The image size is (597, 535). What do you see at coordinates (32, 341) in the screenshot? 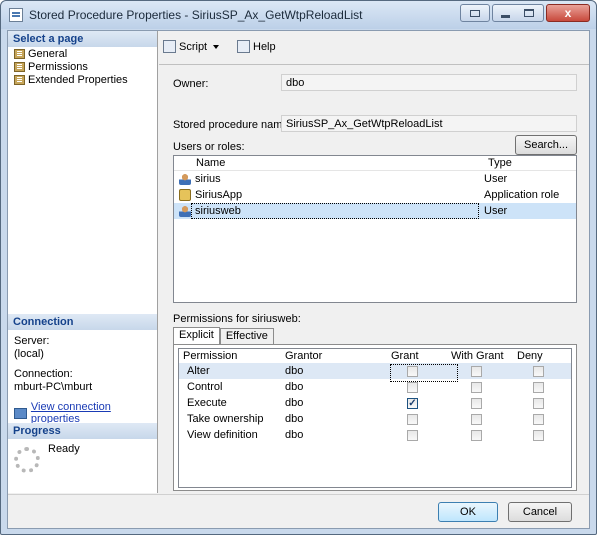
I see `server-label: Server:` at bounding box center [32, 341].